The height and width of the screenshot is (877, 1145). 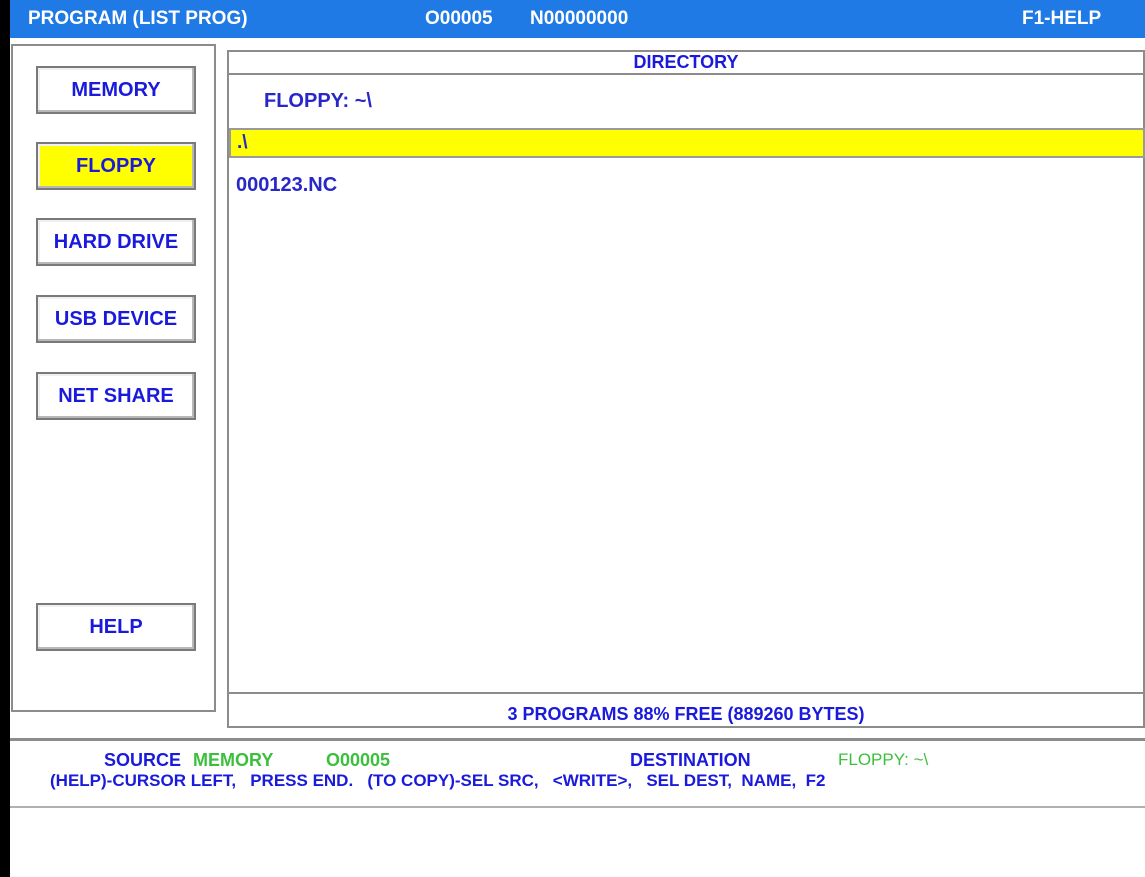 I want to click on info-strip-top-border, so click(x=577, y=739).